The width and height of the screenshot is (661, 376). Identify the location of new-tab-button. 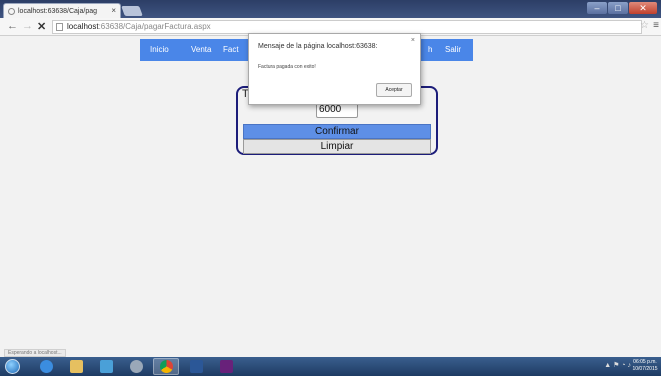
(132, 11).